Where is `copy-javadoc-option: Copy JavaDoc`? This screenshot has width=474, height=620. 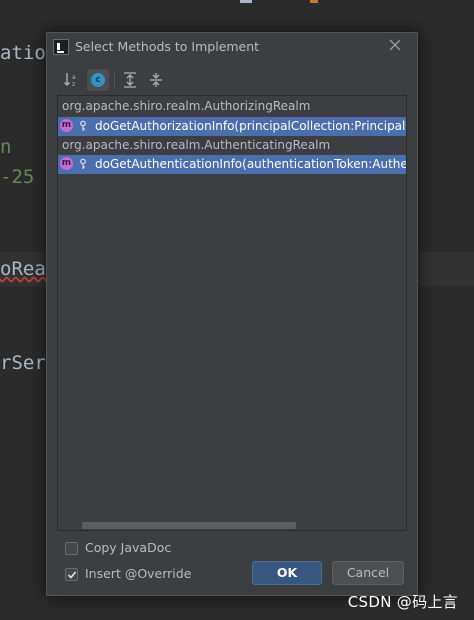
copy-javadoc-option: Copy JavaDoc is located at coordinates (118, 547).